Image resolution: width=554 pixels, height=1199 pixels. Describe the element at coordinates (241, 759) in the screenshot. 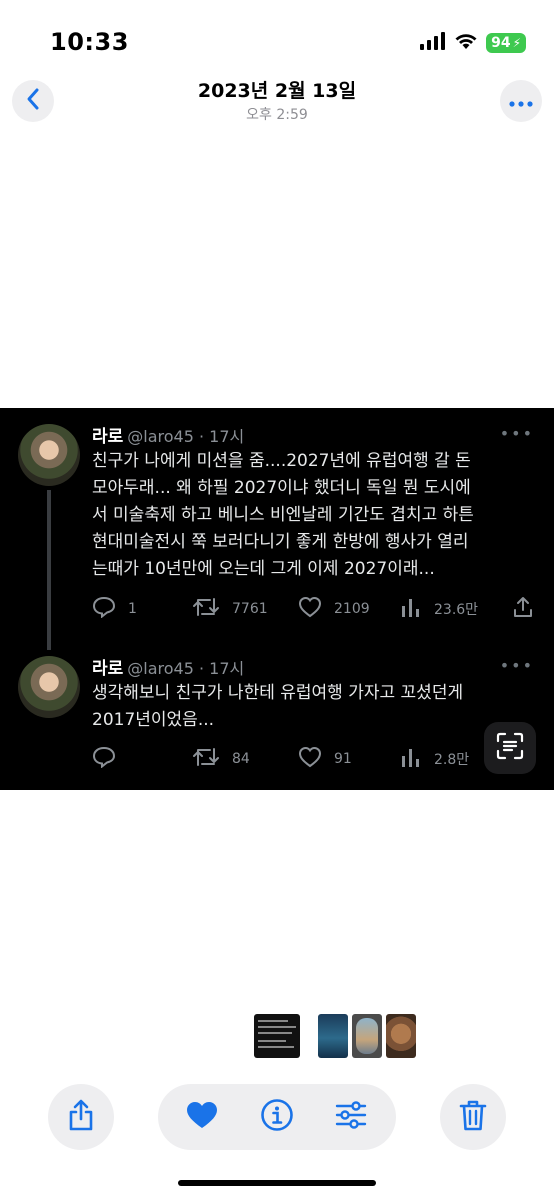

I see `retweet-count: 84` at that location.